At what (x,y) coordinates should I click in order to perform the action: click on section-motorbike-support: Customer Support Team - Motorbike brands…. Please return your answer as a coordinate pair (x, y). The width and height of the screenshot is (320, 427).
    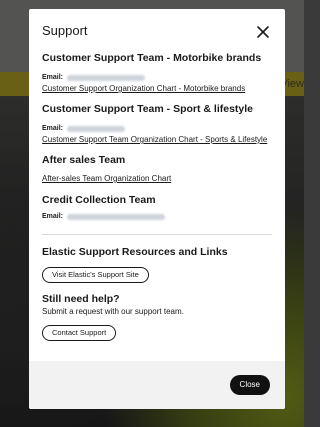
    Looking at the image, I should click on (157, 73).